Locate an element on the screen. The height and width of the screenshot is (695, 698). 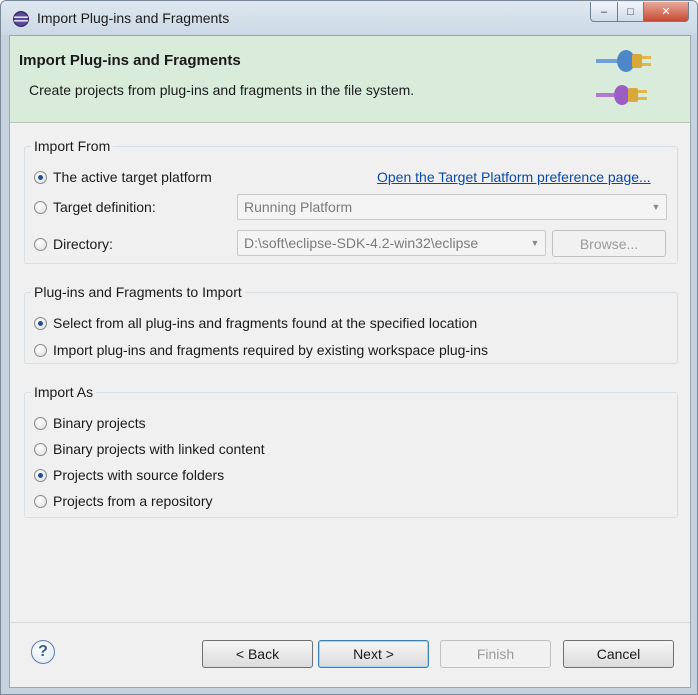
import-as-legend: Import As is located at coordinates (64, 392).